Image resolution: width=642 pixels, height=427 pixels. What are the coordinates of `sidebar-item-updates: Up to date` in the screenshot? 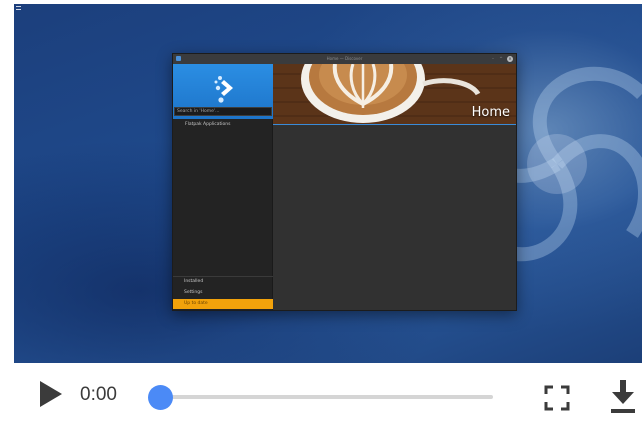 It's located at (223, 304).